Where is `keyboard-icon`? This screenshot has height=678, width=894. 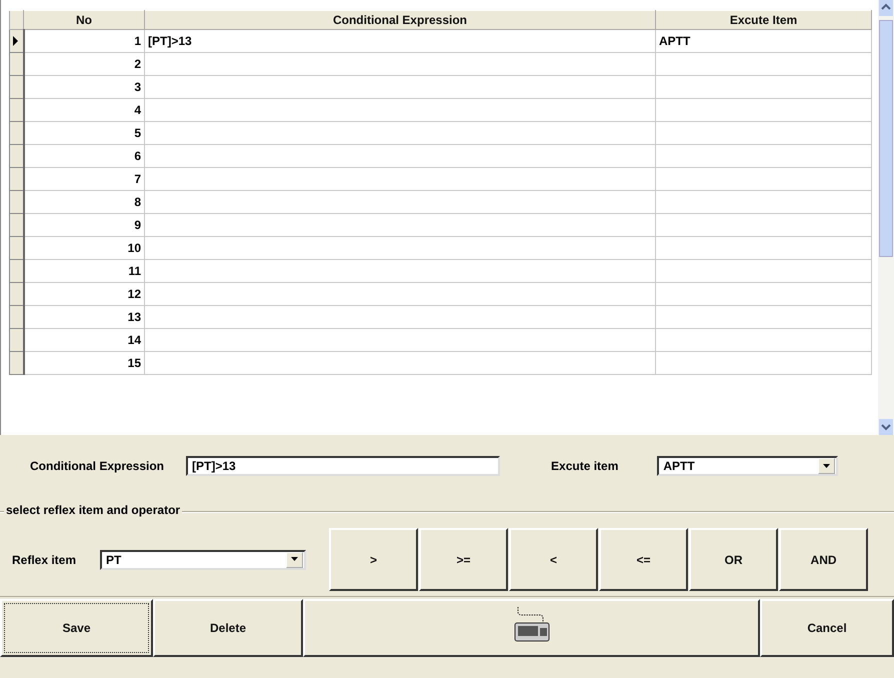
keyboard-icon is located at coordinates (532, 624).